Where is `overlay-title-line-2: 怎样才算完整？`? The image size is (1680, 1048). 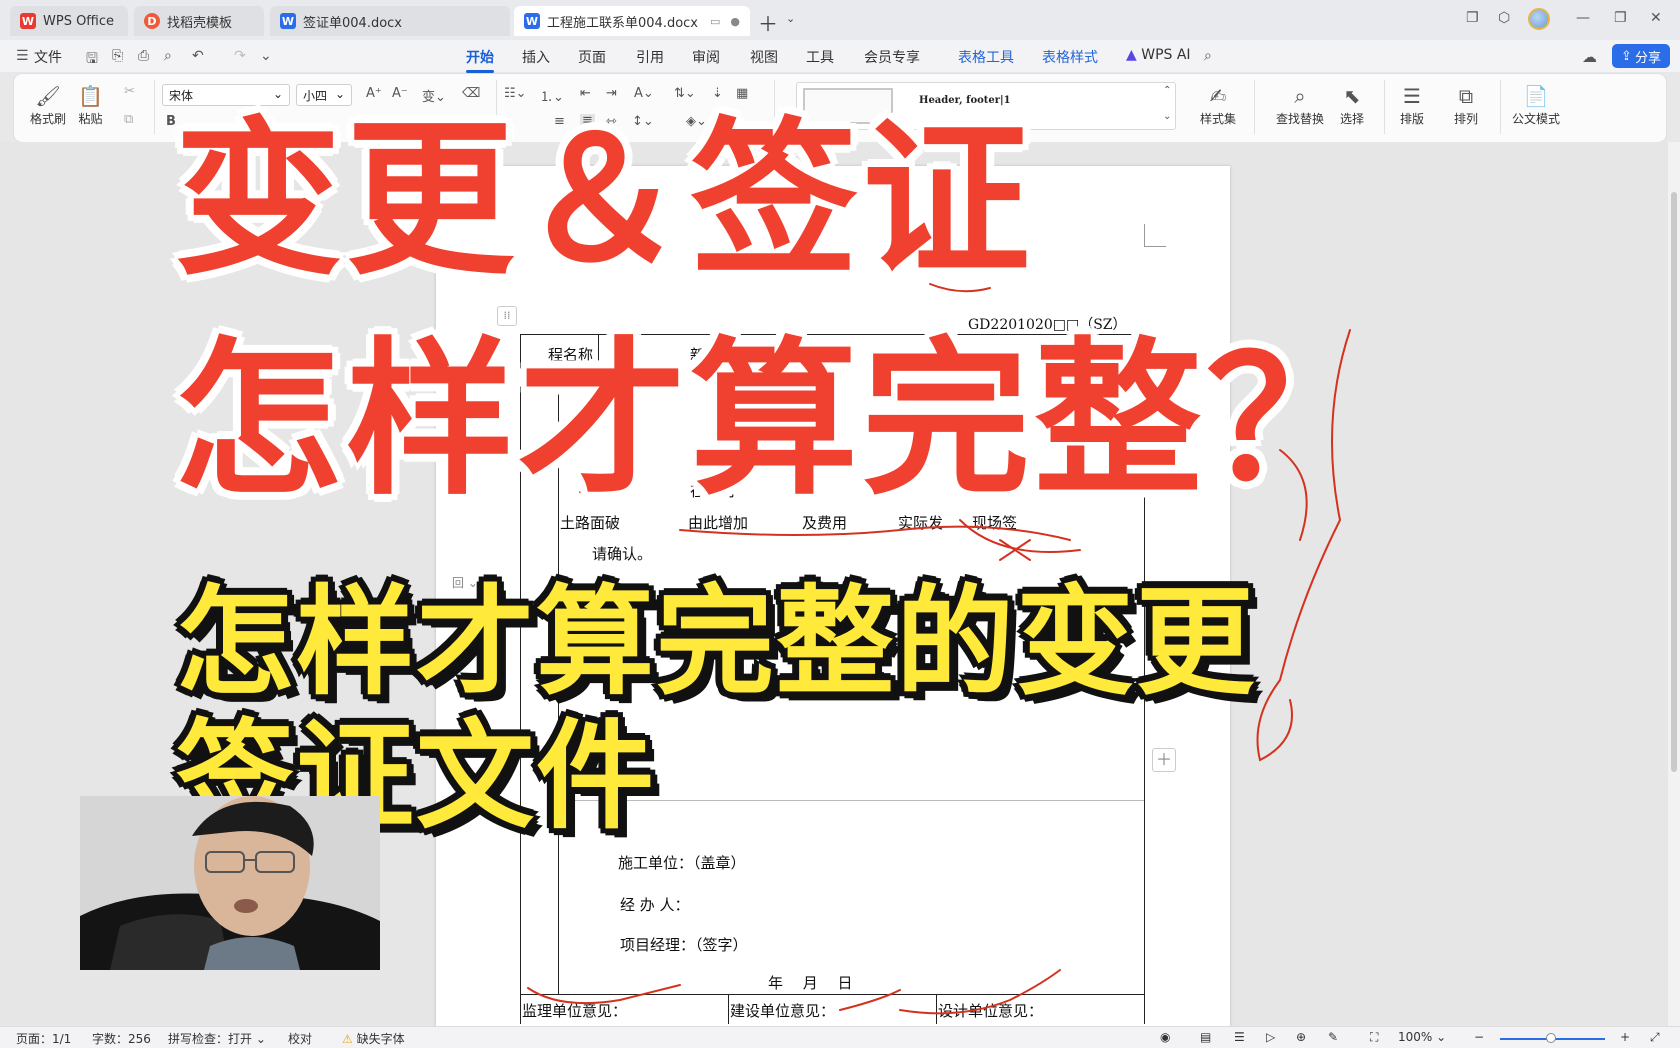
overlay-title-line-2: 怎样才算完整？ is located at coordinates (775, 420).